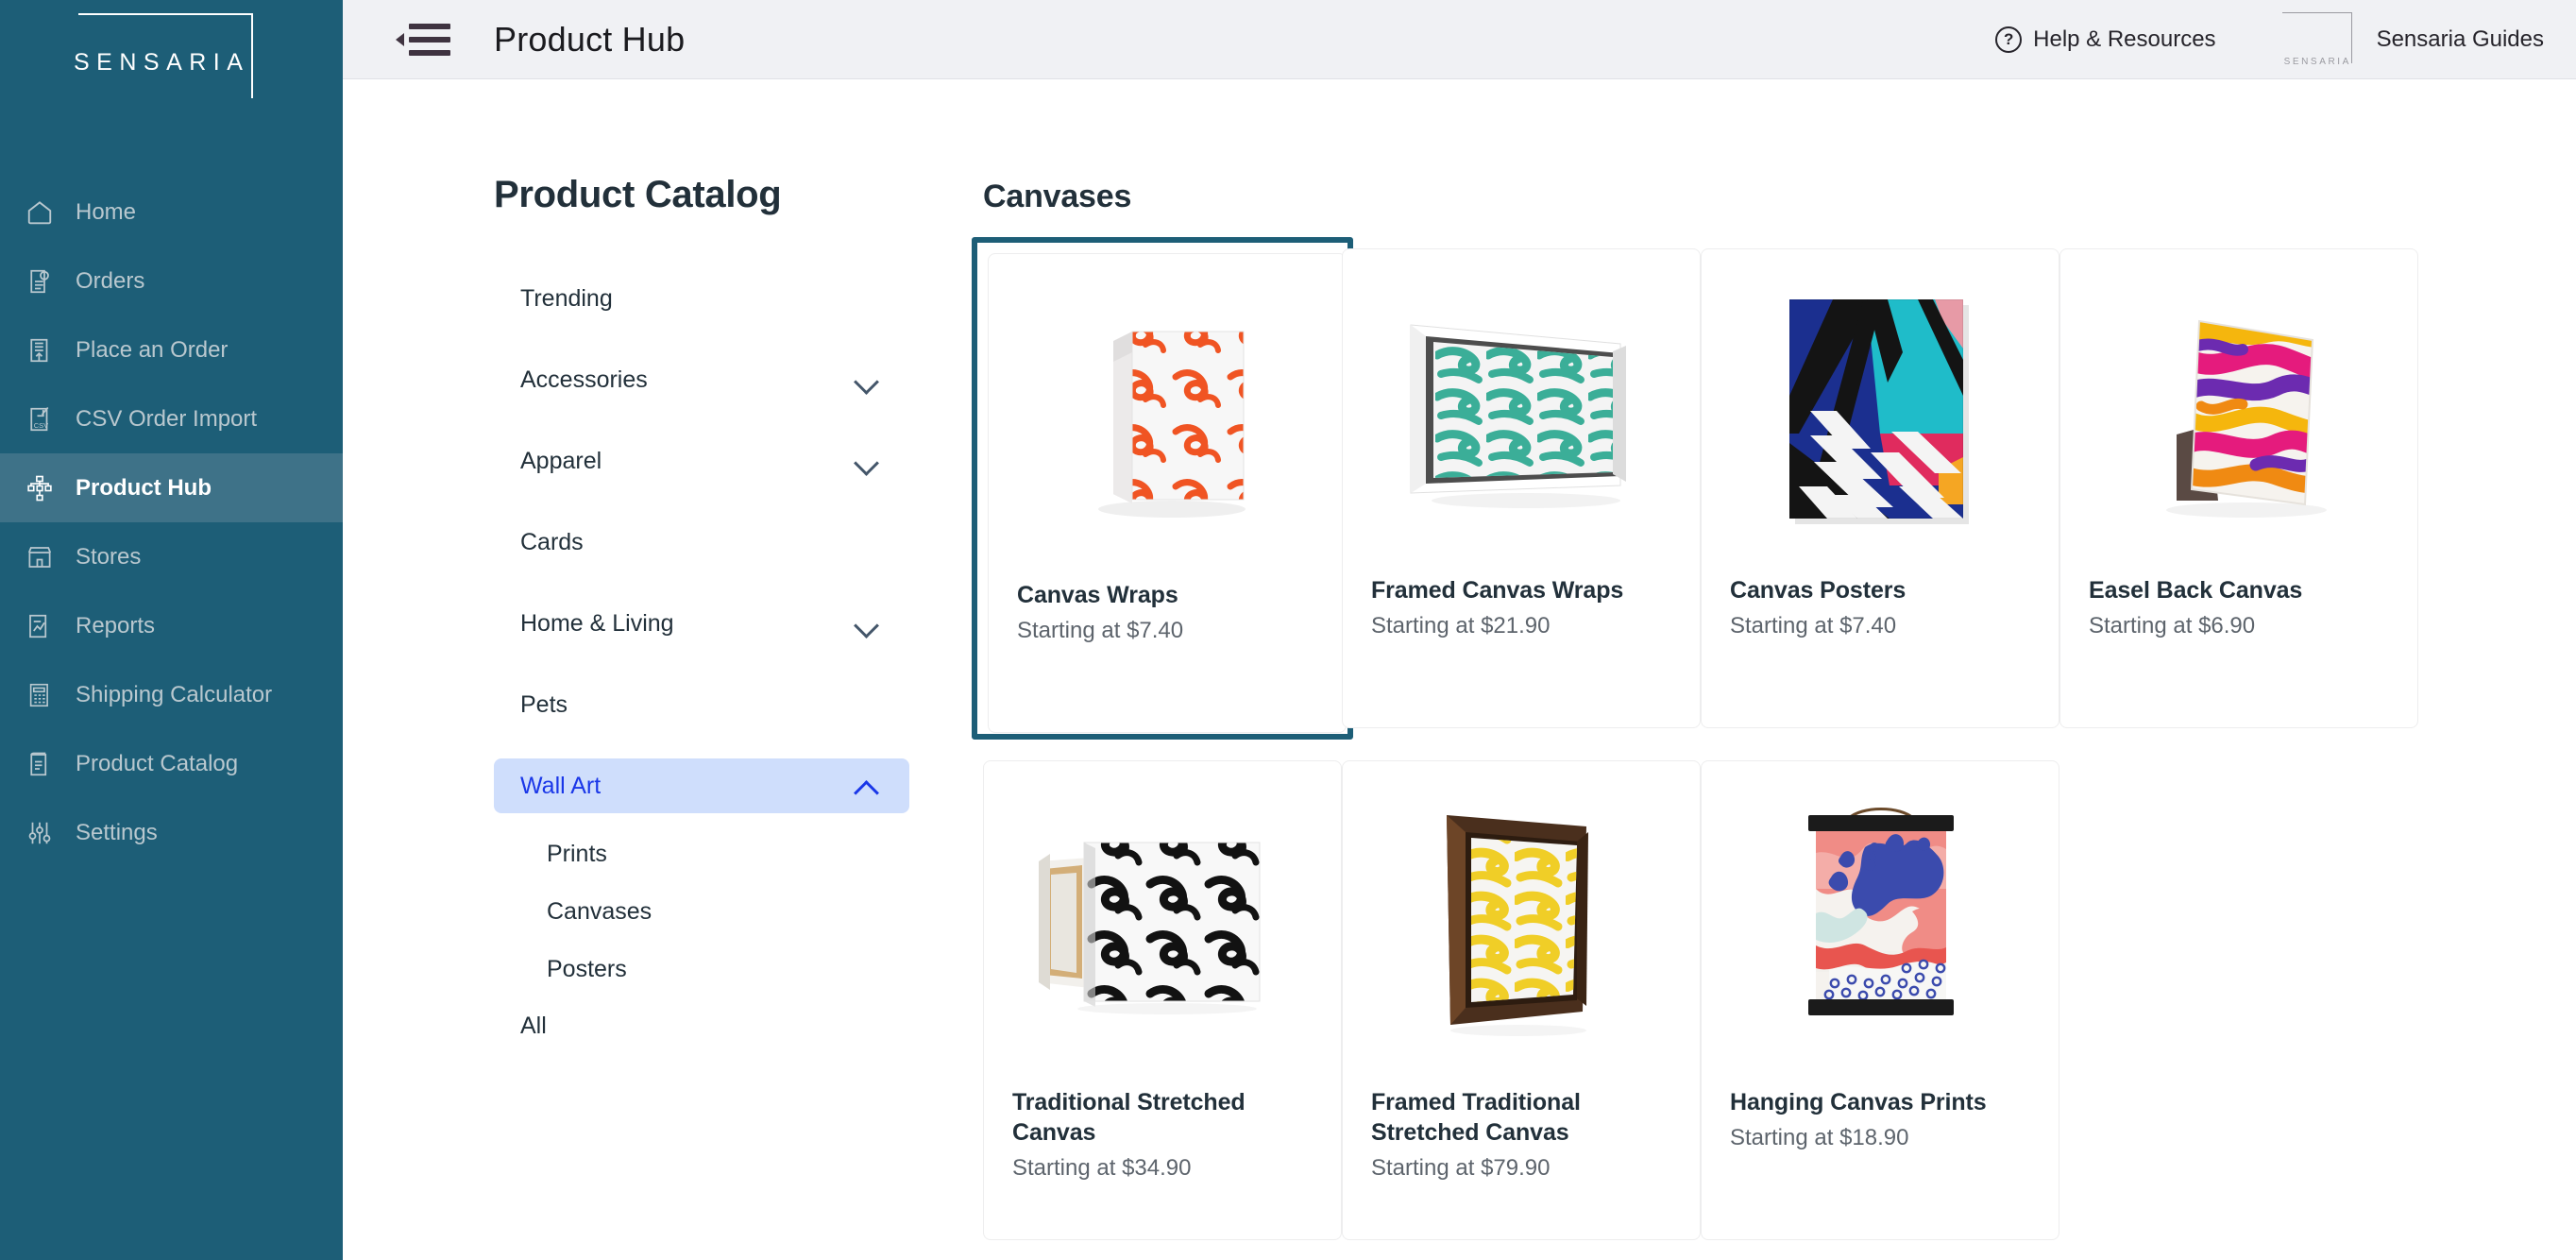 The image size is (2576, 1260). What do you see at coordinates (1461, 1168) in the screenshot?
I see `product-price: Starting at $79.90` at bounding box center [1461, 1168].